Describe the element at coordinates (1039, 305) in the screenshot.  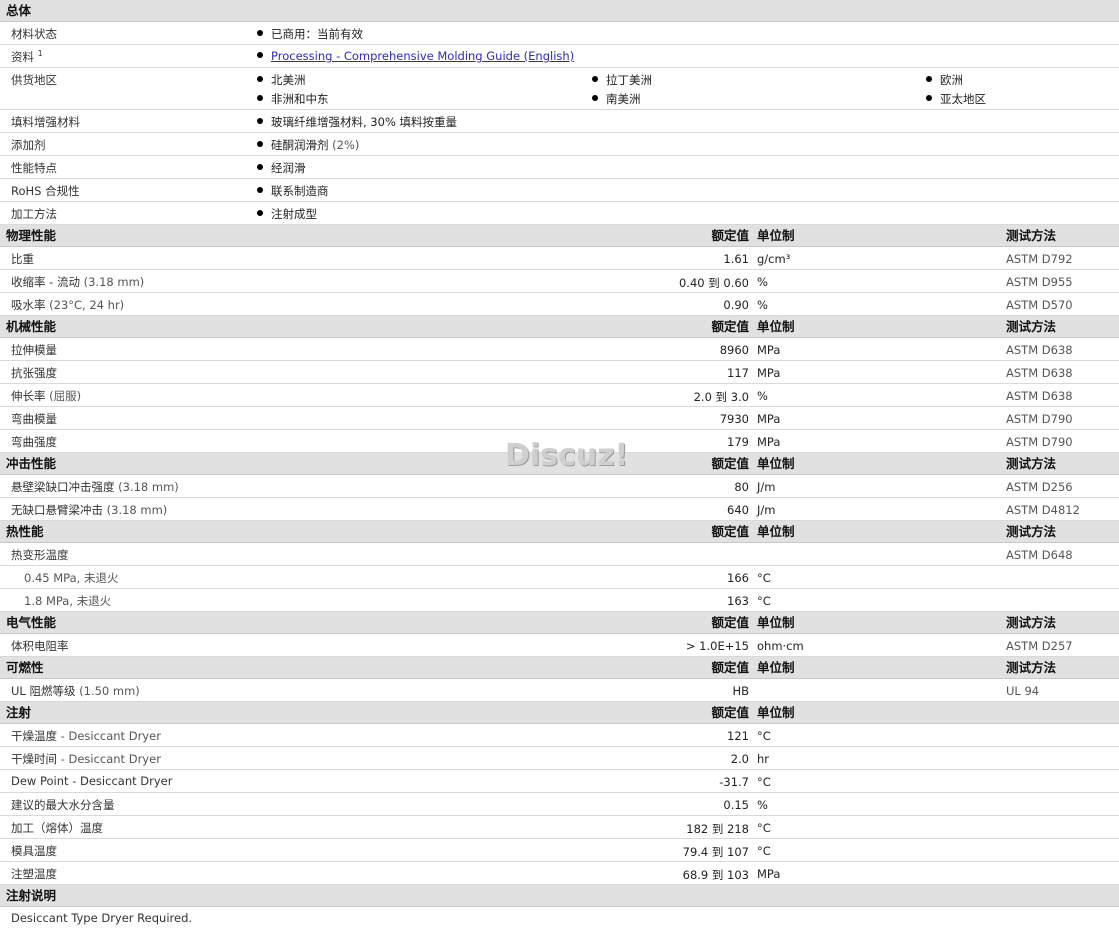
I see `row-method: ASTM D570` at that location.